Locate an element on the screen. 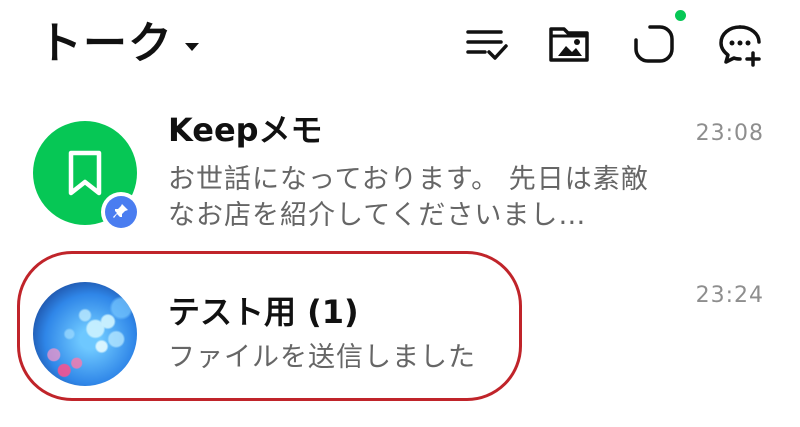 The width and height of the screenshot is (800, 427). chat-name: Keepメモ is located at coordinates (245, 130).